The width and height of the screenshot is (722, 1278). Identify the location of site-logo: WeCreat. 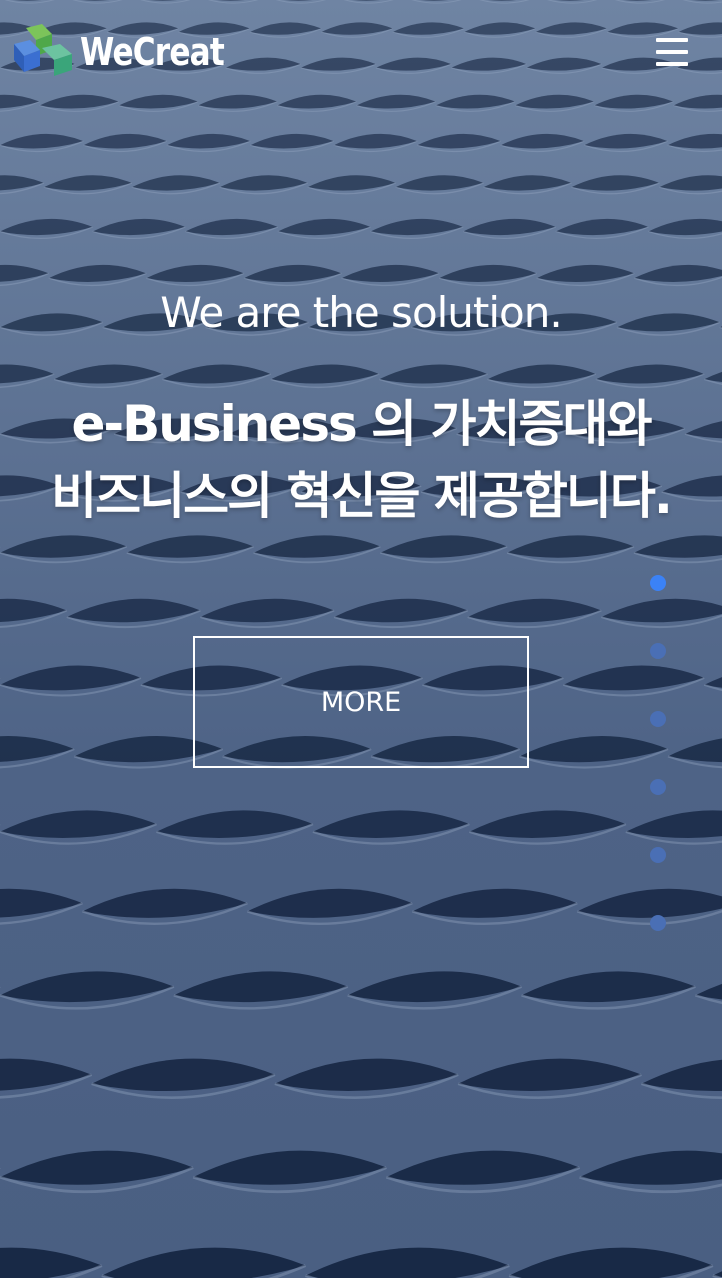
(134, 52).